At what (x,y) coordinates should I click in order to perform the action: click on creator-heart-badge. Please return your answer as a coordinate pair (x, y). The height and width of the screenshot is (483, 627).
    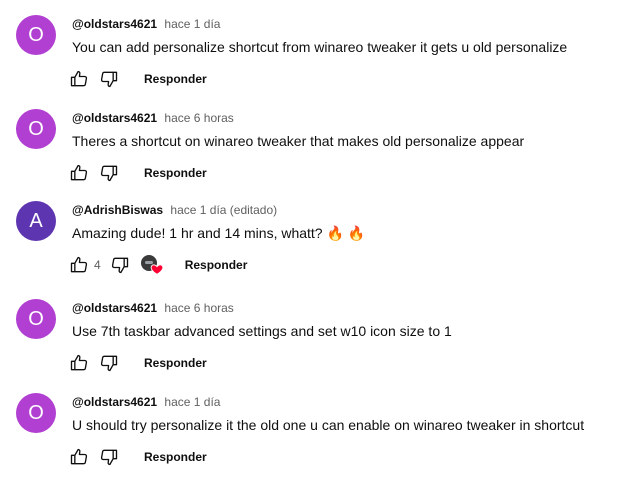
    Looking at the image, I should click on (152, 265).